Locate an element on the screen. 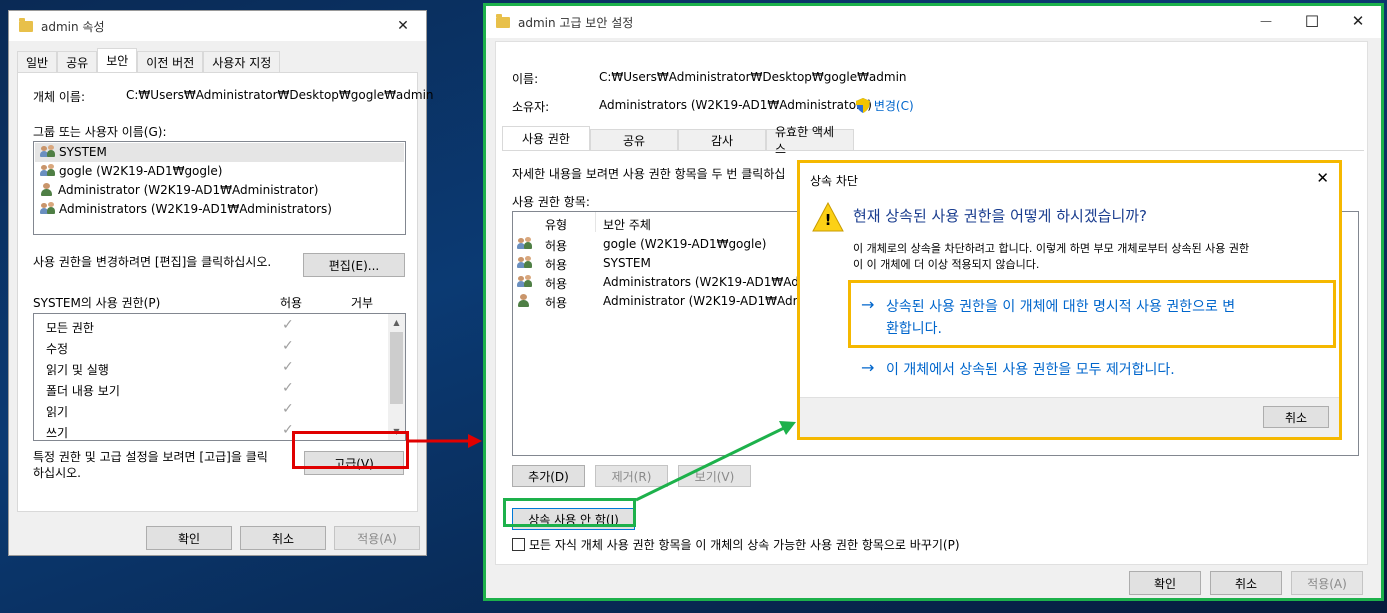  option2-label: 이 개체에서 상속된 사용 권한을 모두 제거합니다. is located at coordinates (1030, 370).